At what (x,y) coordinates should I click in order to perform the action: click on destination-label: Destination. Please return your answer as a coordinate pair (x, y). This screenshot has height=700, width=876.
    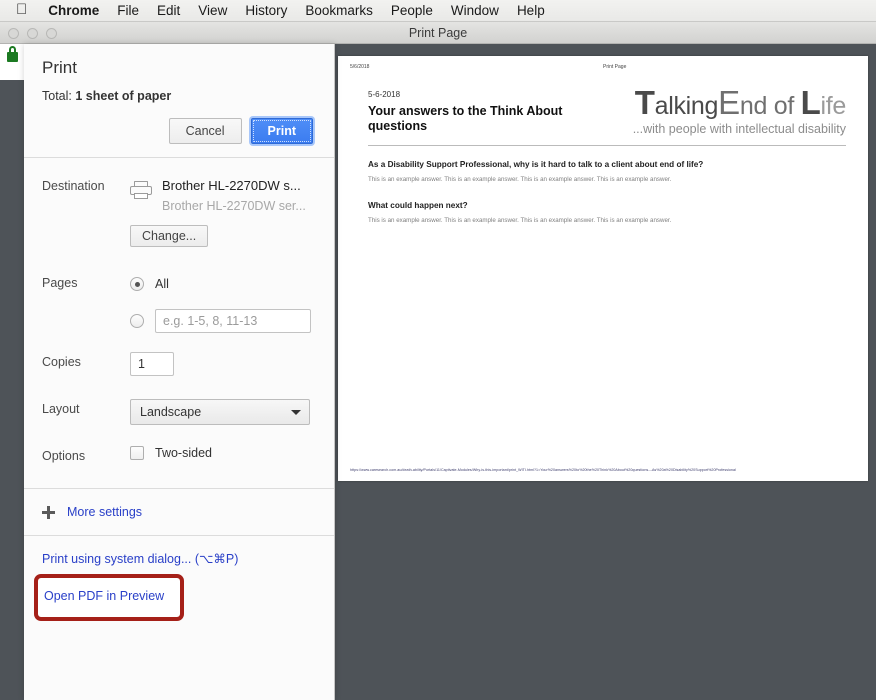
    Looking at the image, I should click on (73, 186).